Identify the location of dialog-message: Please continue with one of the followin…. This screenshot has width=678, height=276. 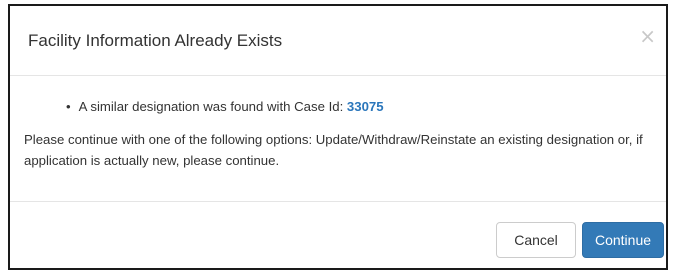
(333, 150).